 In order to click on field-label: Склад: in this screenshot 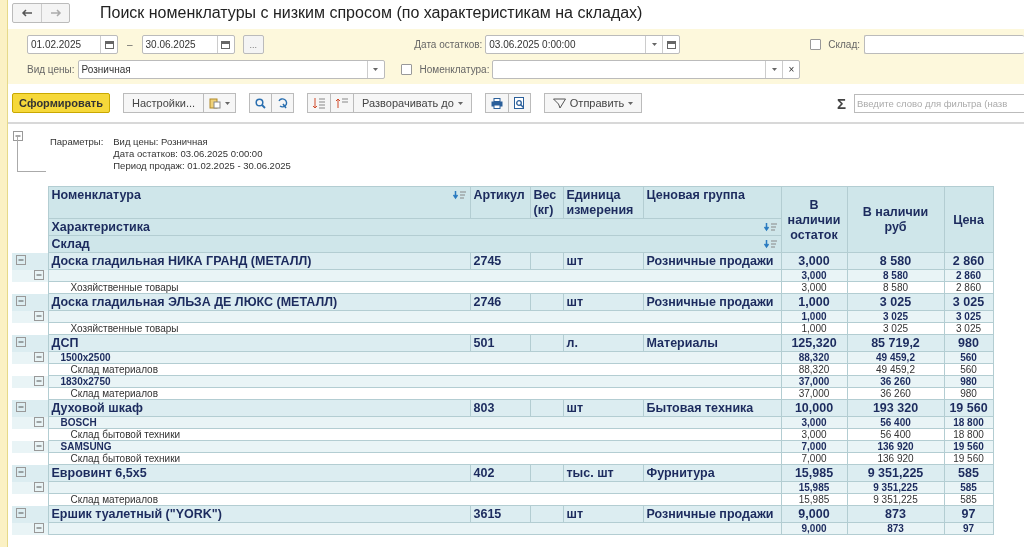, I will do `click(844, 44)`.